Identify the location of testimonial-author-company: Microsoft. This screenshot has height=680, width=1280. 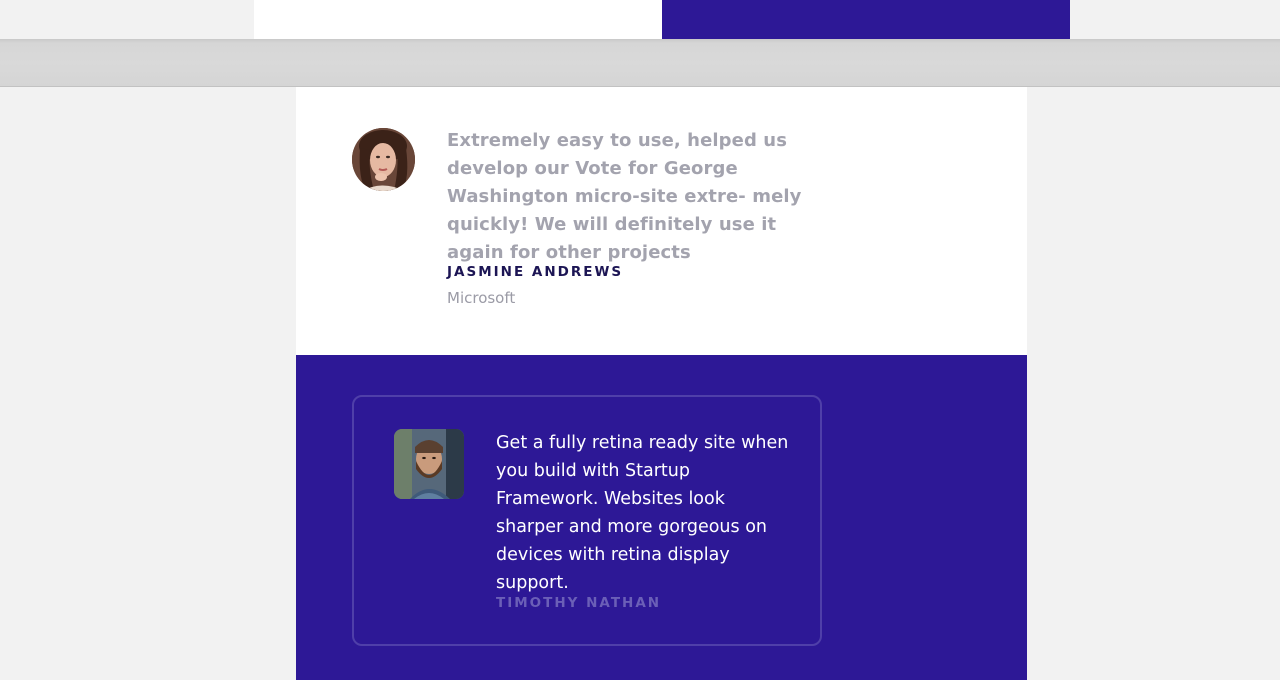
(481, 298).